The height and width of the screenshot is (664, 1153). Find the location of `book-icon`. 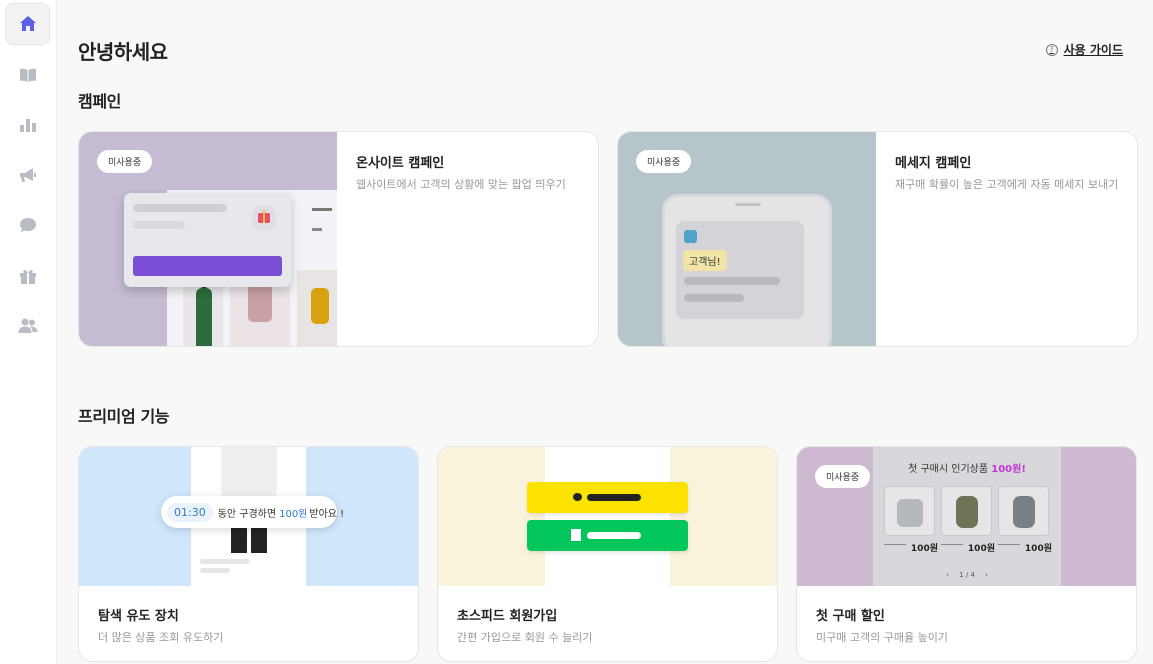

book-icon is located at coordinates (27, 75).